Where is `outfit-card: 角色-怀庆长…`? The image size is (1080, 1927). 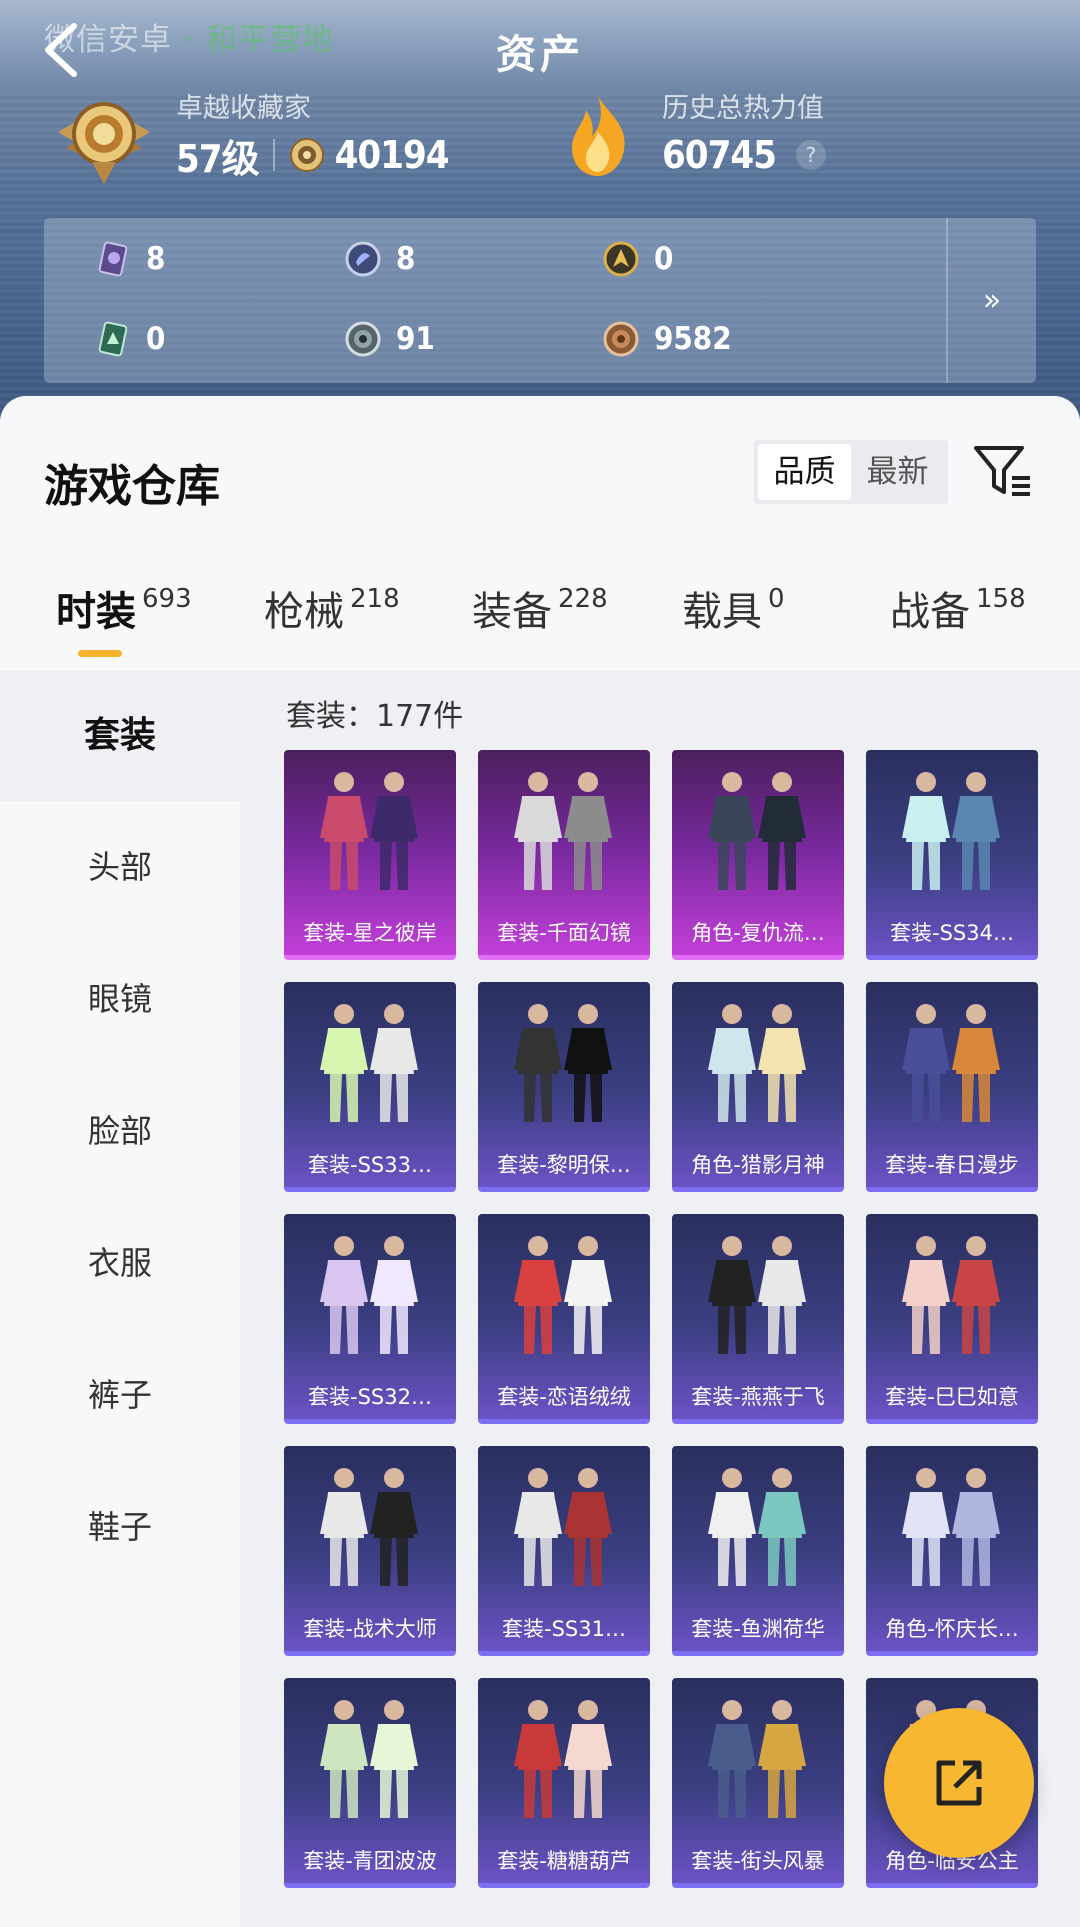 outfit-card: 角色-怀庆长… is located at coordinates (952, 1551).